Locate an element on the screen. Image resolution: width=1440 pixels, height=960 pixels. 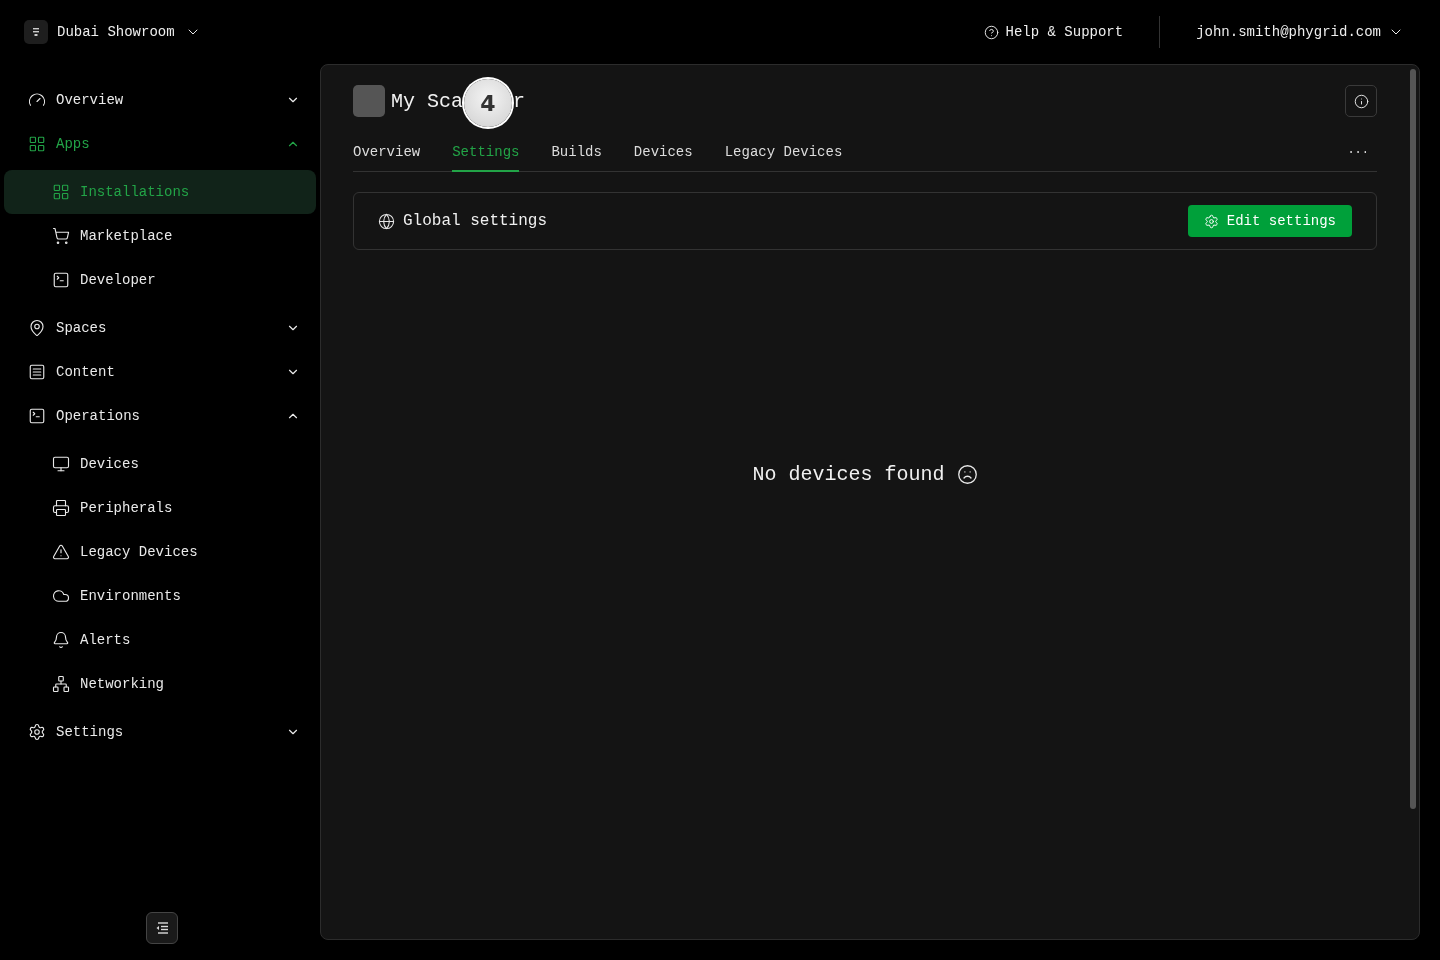
collapse-sidebar-button is located at coordinates (162, 928).